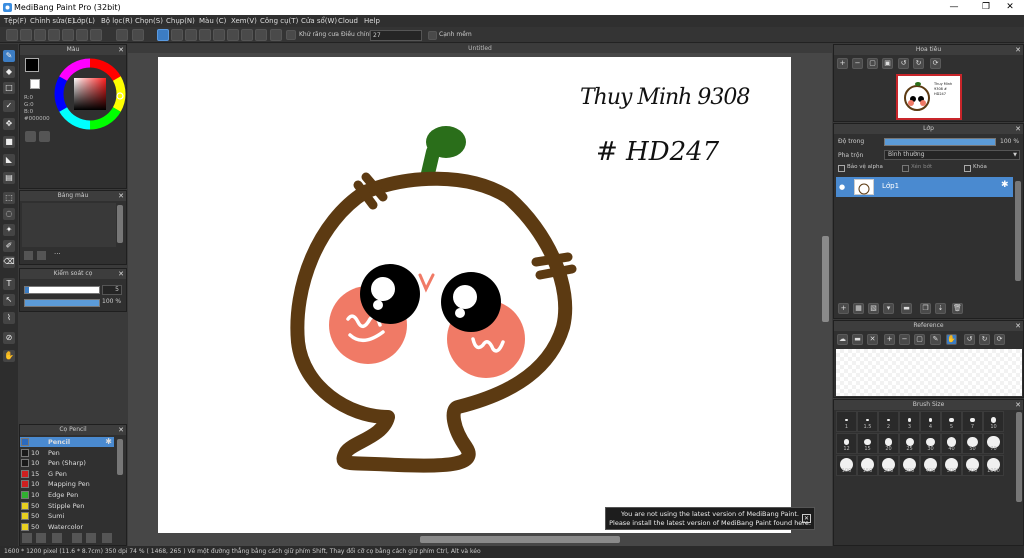 The image size is (1024, 558). What do you see at coordinates (999, 339) in the screenshot?
I see `ref-reset-icon: ⟳` at bounding box center [999, 339].